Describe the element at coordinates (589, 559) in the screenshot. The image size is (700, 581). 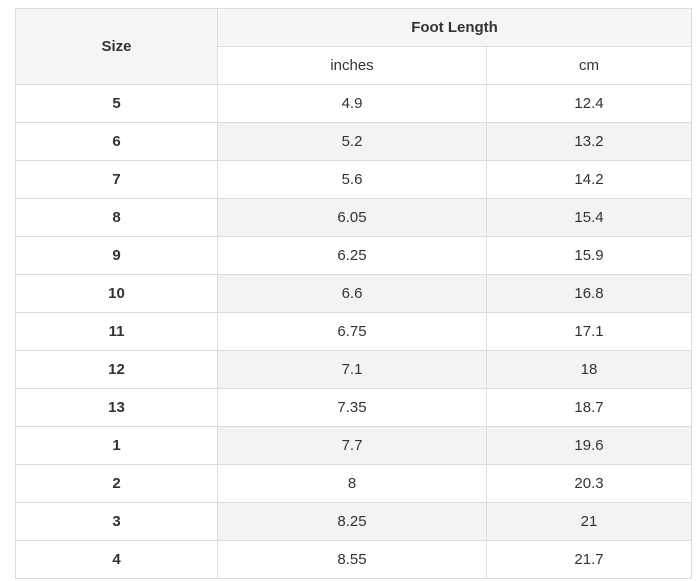
I see `cm-cell: 21.7` at that location.